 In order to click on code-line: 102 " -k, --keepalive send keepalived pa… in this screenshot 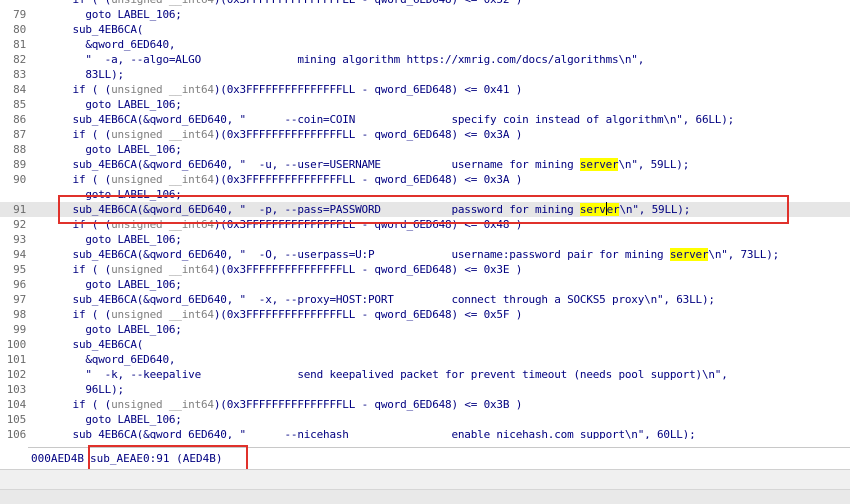, I will do `click(425, 374)`.